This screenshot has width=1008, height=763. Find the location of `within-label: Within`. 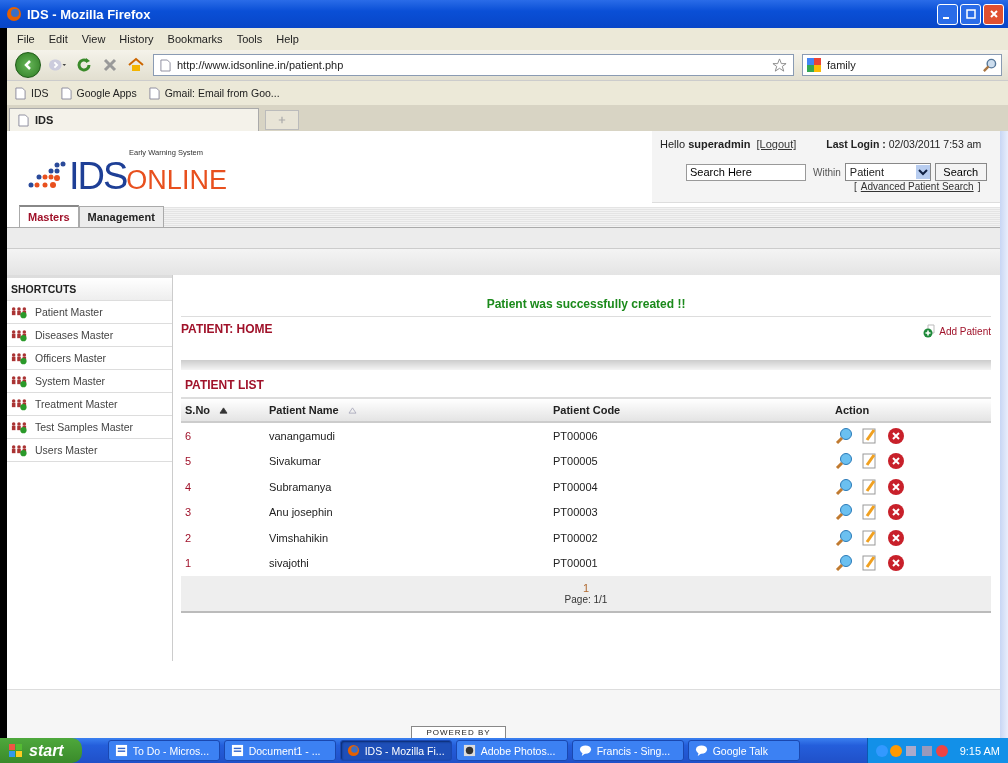

within-label: Within is located at coordinates (827, 172).